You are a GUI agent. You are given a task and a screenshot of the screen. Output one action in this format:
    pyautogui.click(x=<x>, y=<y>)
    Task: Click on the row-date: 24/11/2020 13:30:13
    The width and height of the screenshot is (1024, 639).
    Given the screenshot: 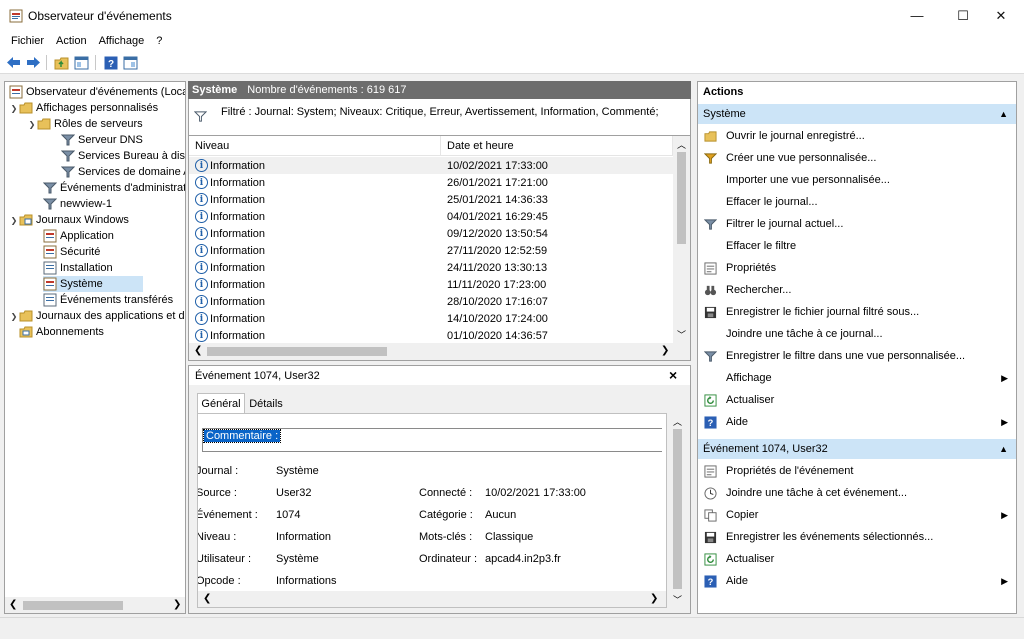 What is the action you would take?
    pyautogui.click(x=497, y=267)
    